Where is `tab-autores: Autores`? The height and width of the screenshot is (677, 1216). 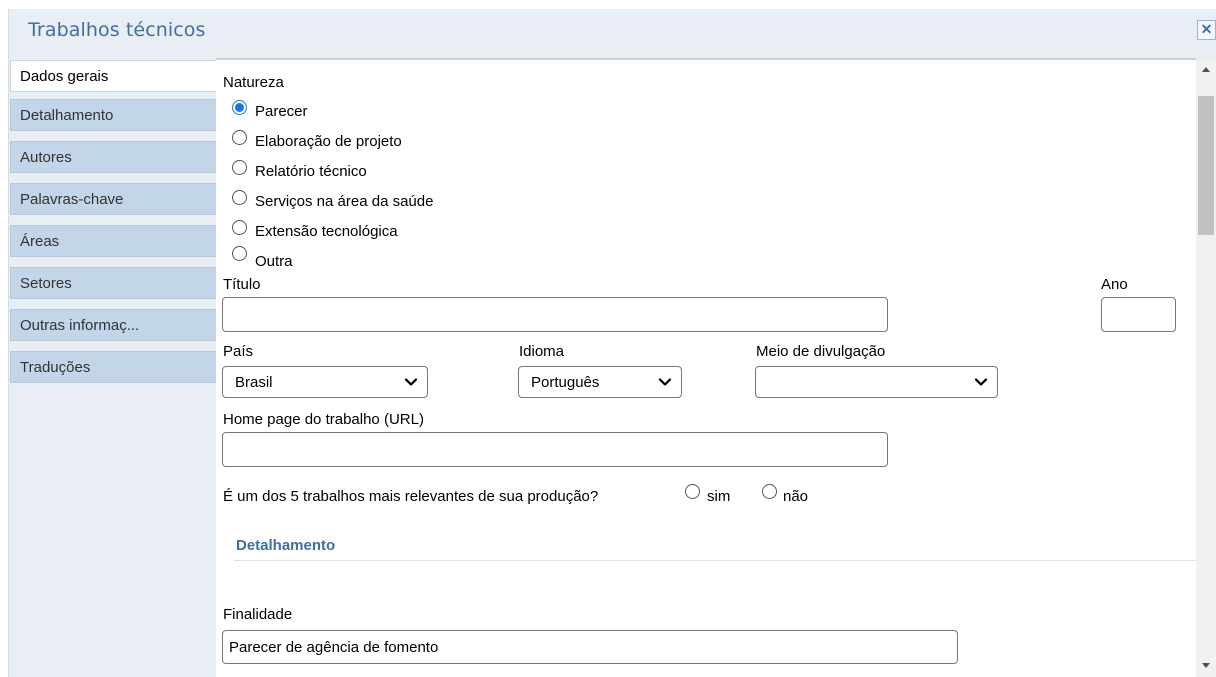
tab-autores: Autores is located at coordinates (113, 157).